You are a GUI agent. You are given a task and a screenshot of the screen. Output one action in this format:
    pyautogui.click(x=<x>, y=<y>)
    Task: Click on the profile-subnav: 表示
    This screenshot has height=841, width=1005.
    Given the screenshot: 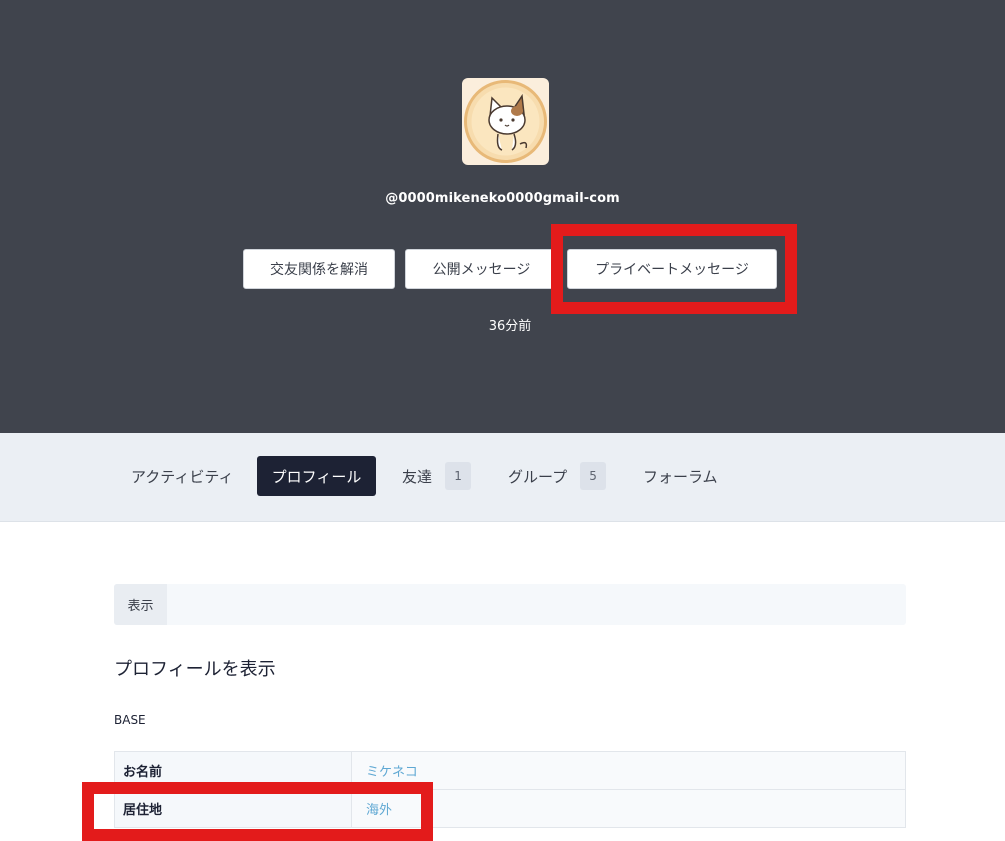 What is the action you would take?
    pyautogui.click(x=510, y=604)
    